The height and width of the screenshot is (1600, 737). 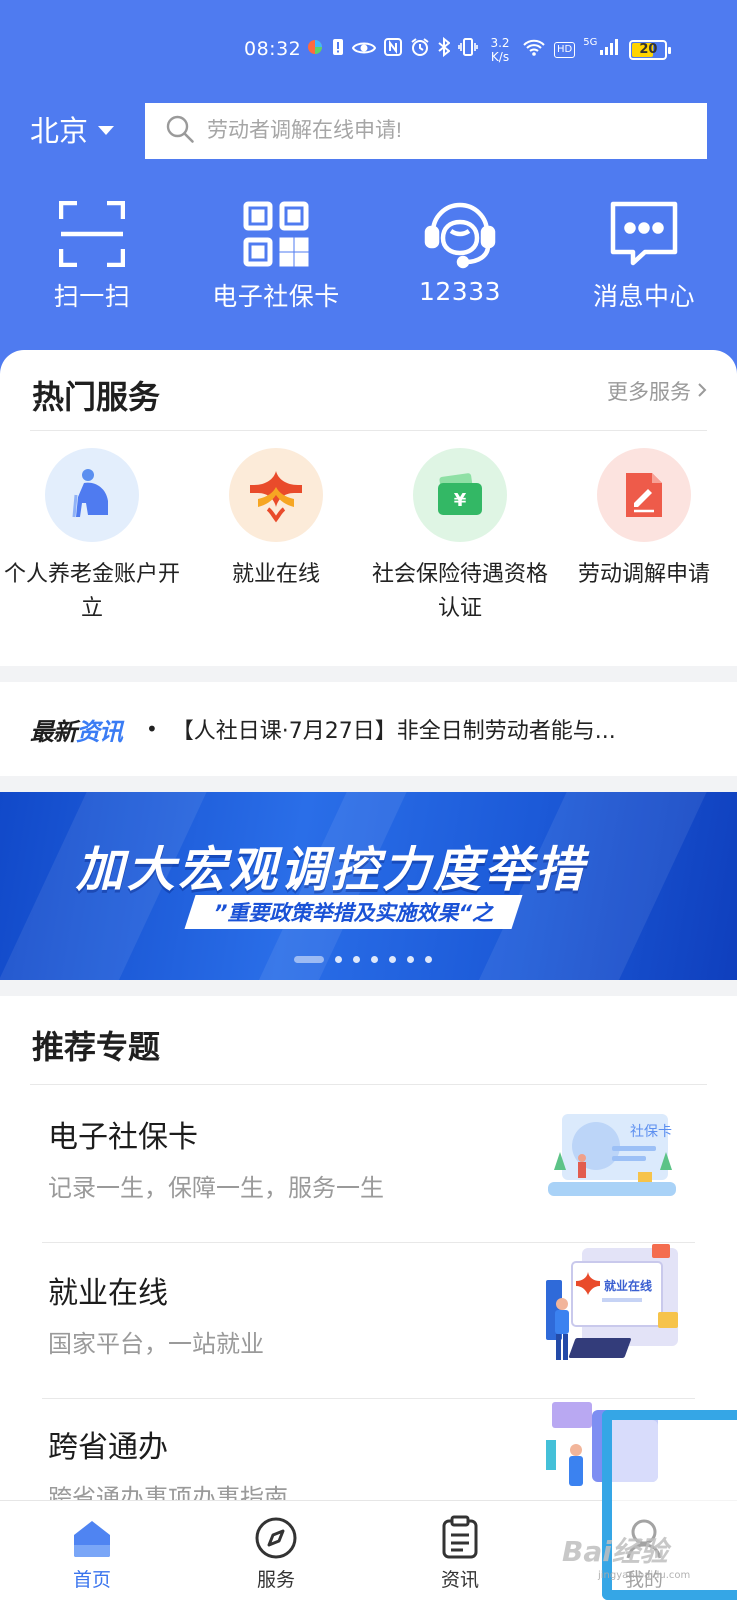 I want to click on 5g-label: 5G, so click(x=590, y=42).